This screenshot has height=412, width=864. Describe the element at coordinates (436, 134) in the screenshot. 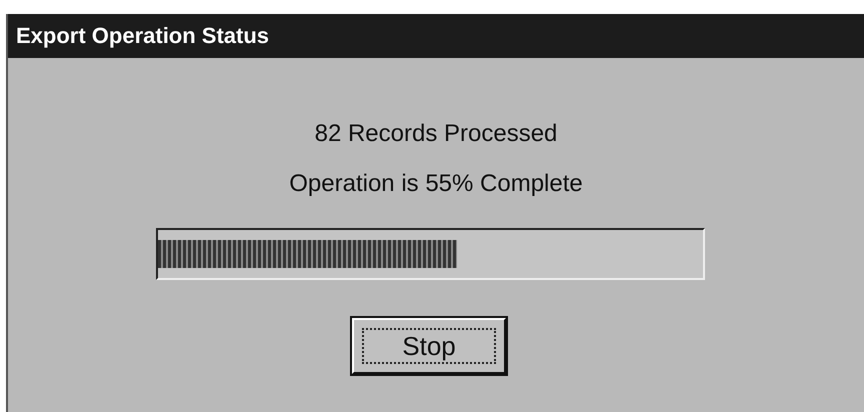

I see `status-text: 82 Records Processed` at that location.